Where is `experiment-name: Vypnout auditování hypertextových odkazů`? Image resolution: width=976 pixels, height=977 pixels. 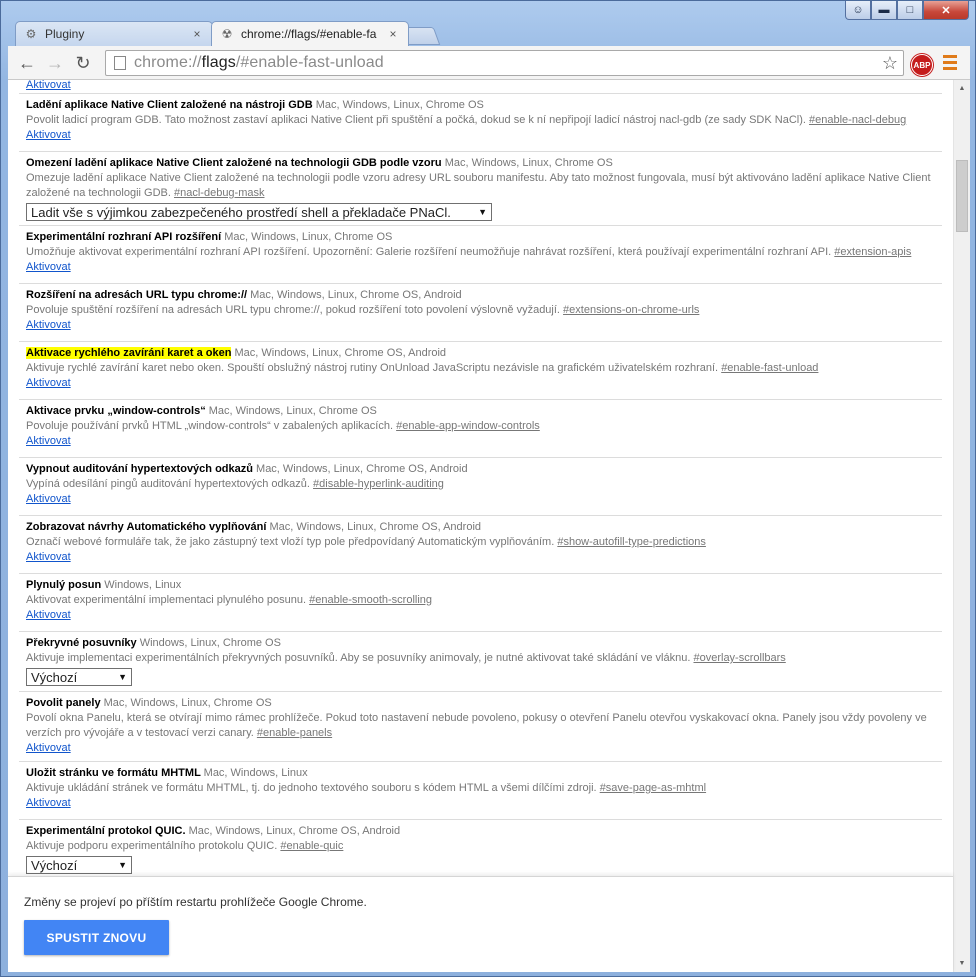 experiment-name: Vypnout auditování hypertextových odkazů is located at coordinates (139, 469).